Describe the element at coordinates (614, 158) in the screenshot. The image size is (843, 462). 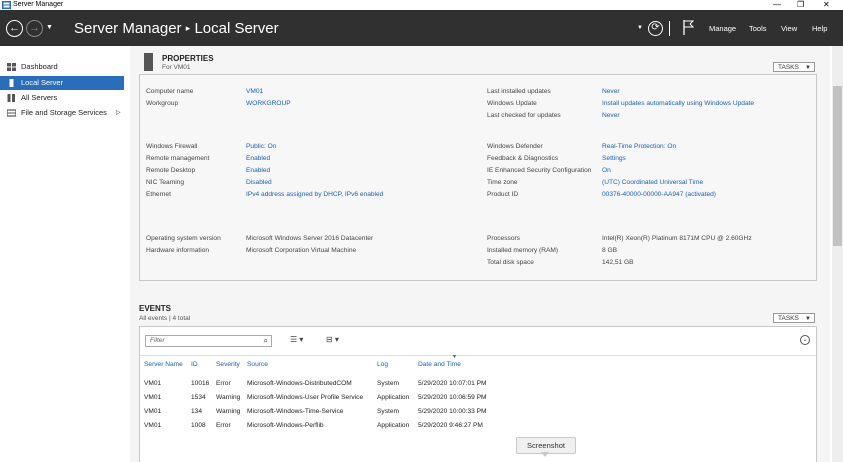
I see `property-value: Settings` at that location.